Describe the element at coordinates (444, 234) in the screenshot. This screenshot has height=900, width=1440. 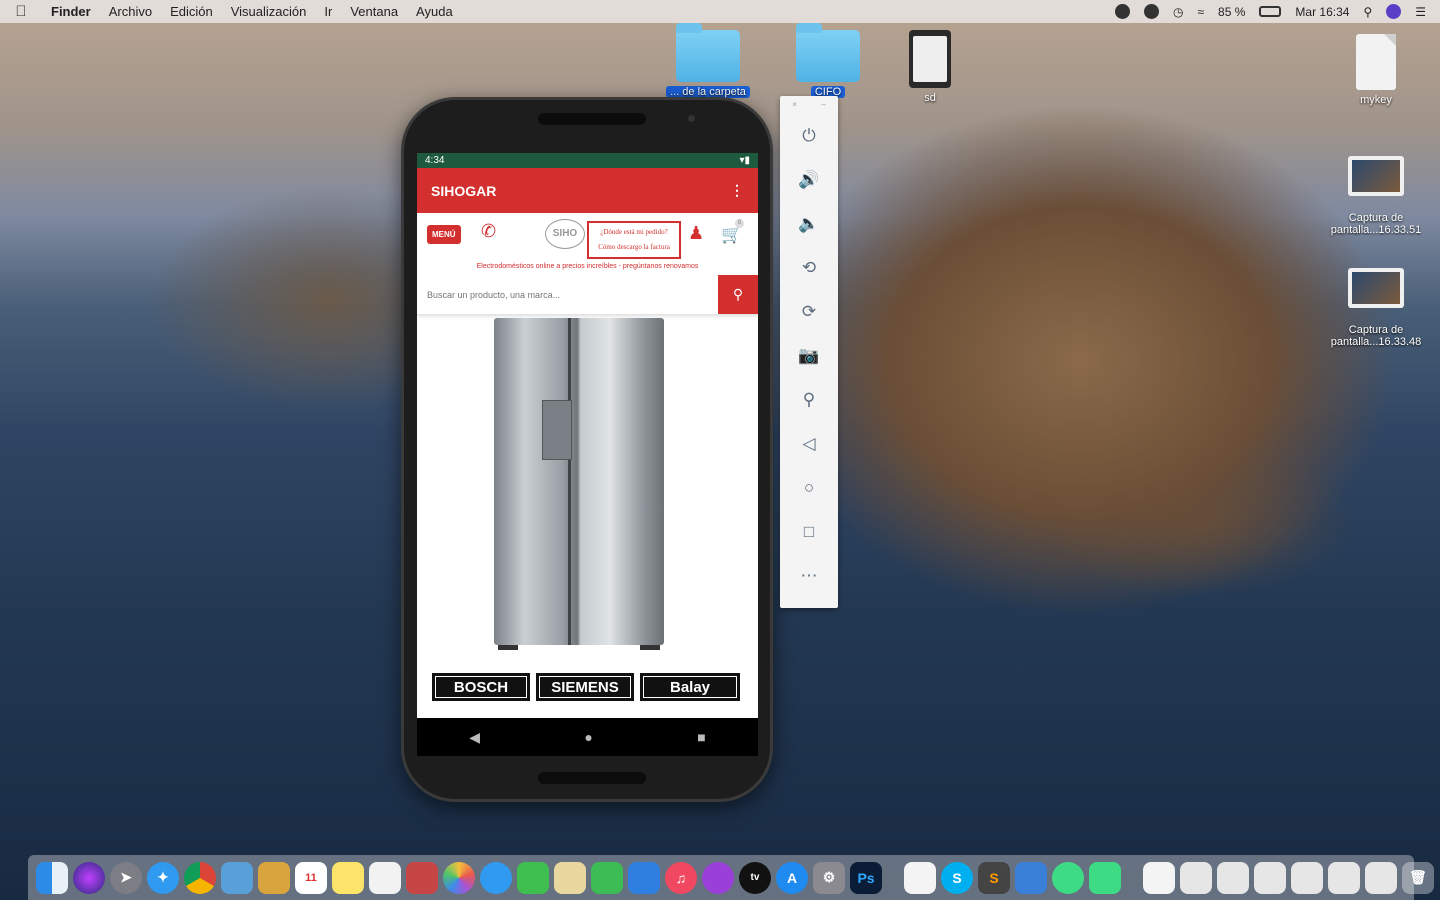
I see `menu-button: MENÚ` at that location.